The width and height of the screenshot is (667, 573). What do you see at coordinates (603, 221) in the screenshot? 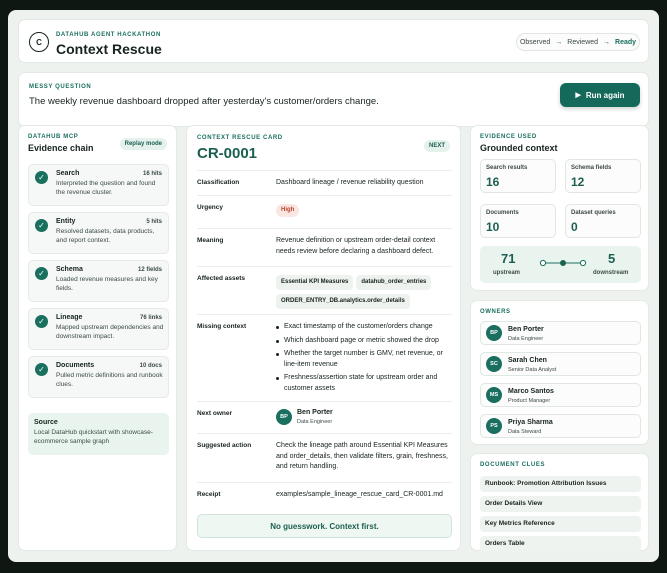
I see `metric-dataset-queries: Dataset queries 0` at bounding box center [603, 221].